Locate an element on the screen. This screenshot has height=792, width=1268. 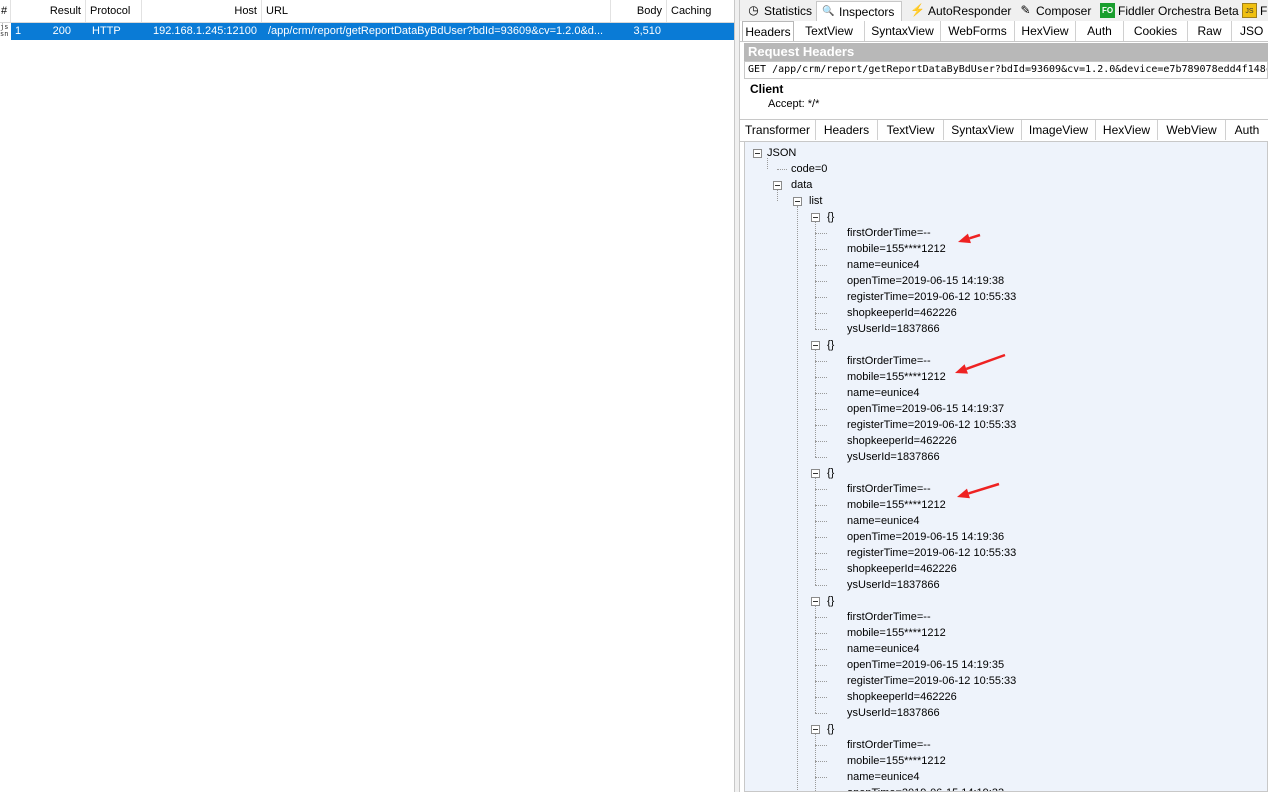
response-tab-webview: WebView is located at coordinates (1192, 130).